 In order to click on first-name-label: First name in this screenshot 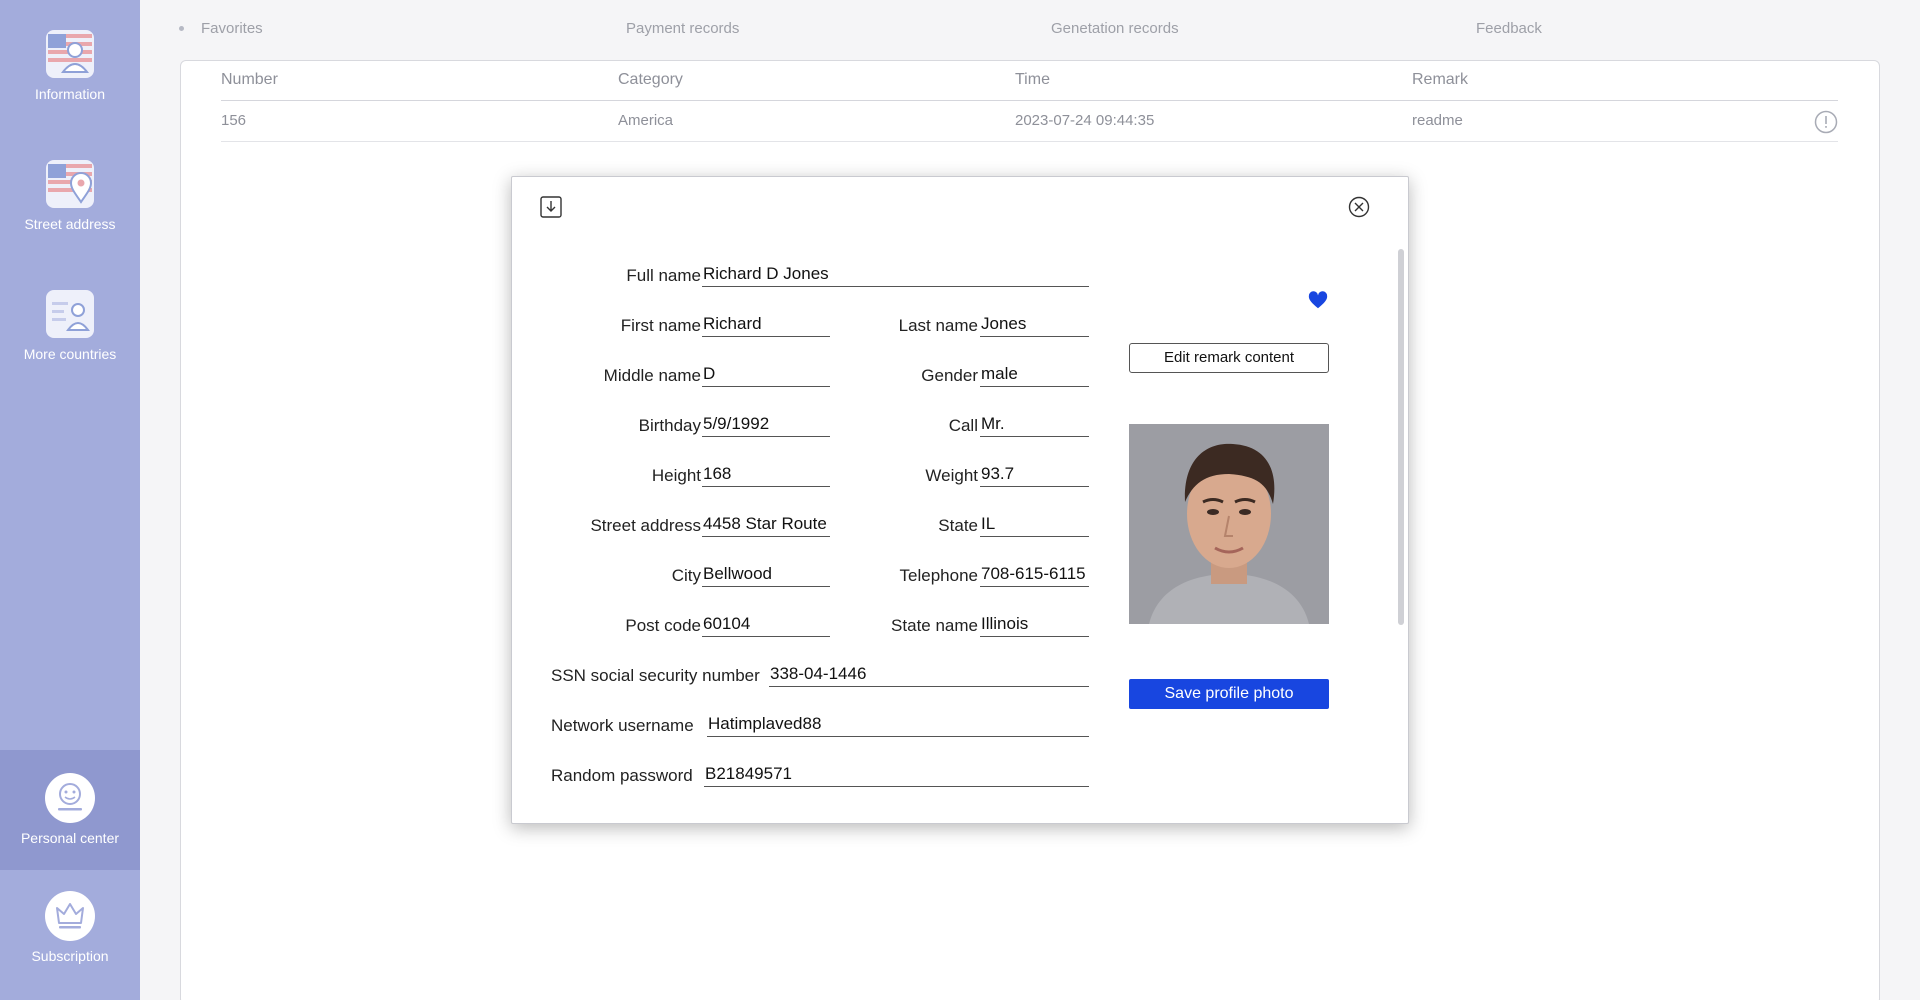, I will do `click(660, 325)`.